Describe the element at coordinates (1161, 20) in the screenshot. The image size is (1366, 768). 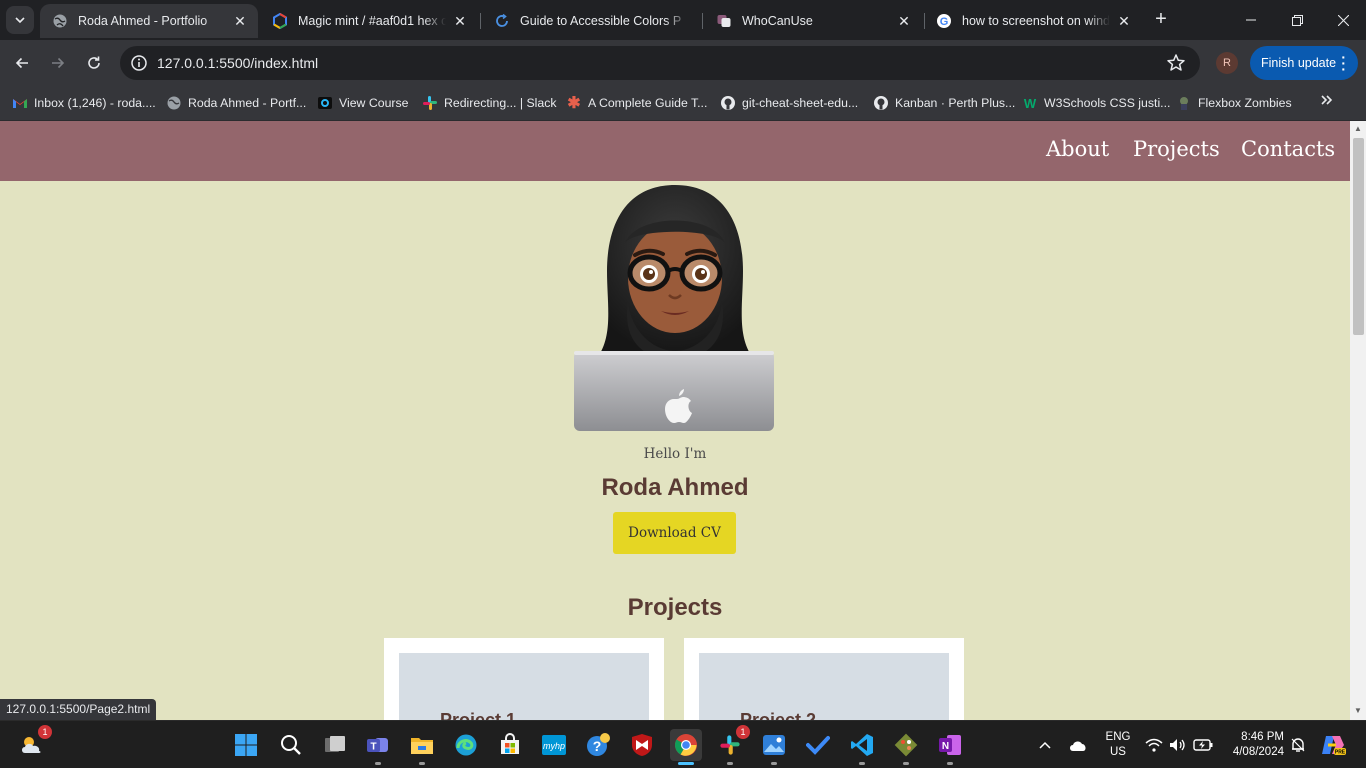
I see `new-tab-button: +` at that location.